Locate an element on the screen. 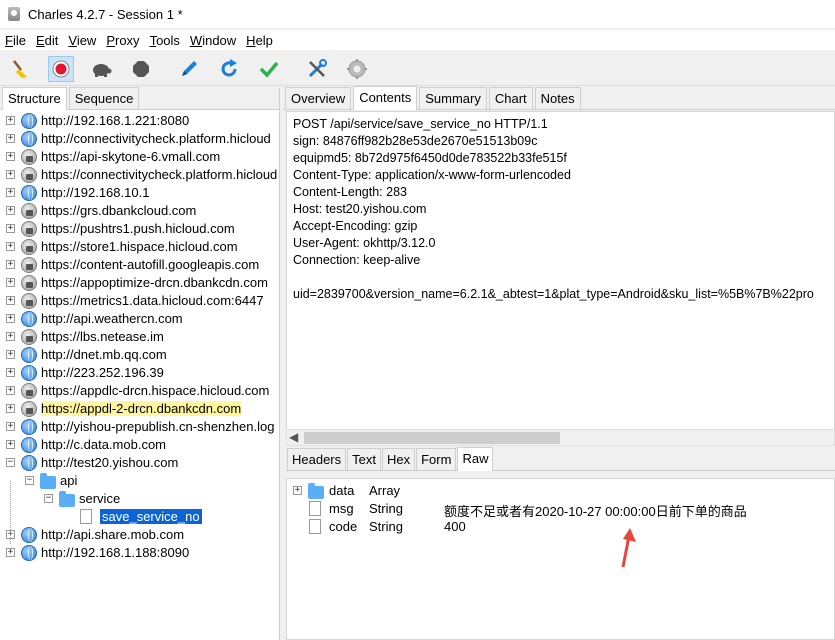  host-row: + https://appdlc-drcn.hispace.hicloud.com is located at coordinates (139, 391).